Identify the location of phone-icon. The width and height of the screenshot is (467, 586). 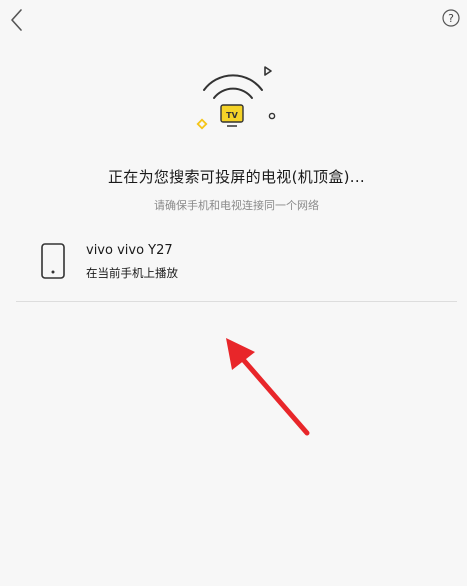
(53, 261).